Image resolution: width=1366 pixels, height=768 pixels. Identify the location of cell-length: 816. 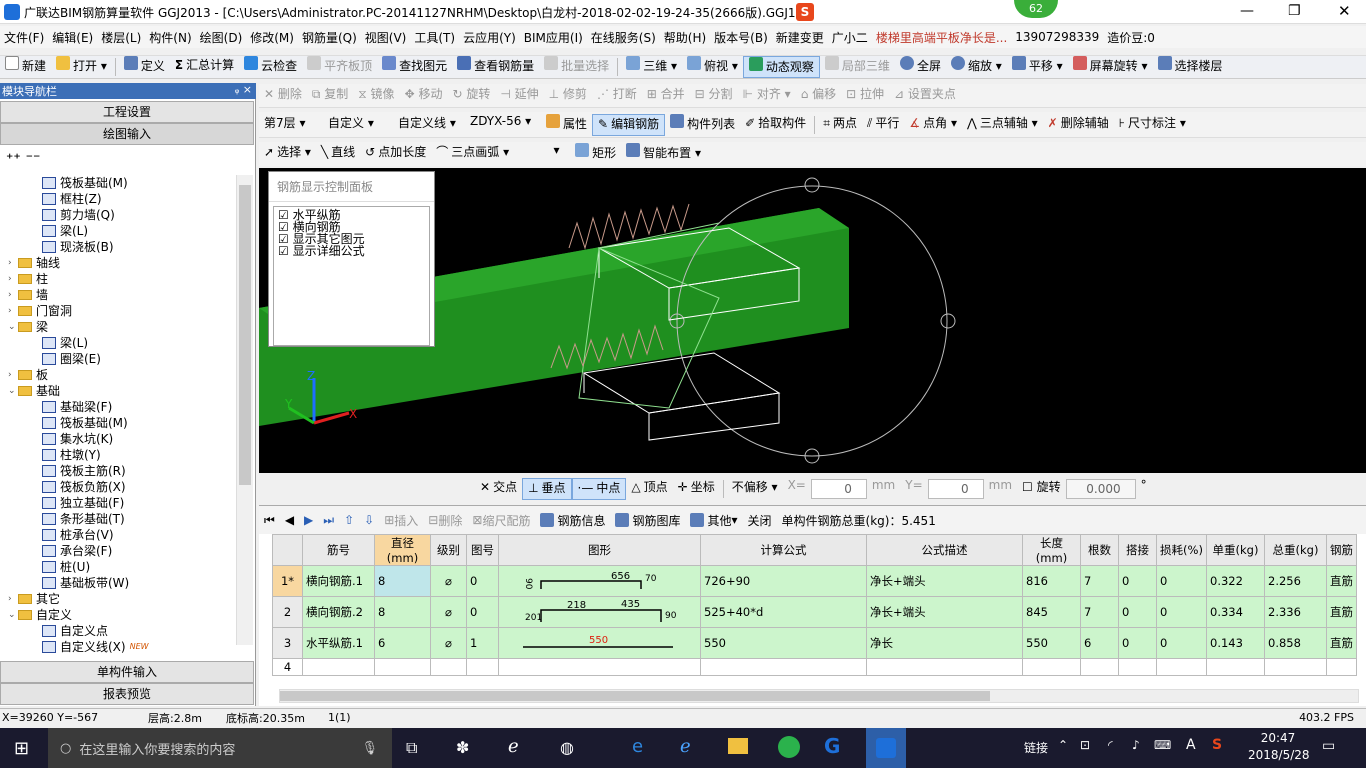
(1051, 581).